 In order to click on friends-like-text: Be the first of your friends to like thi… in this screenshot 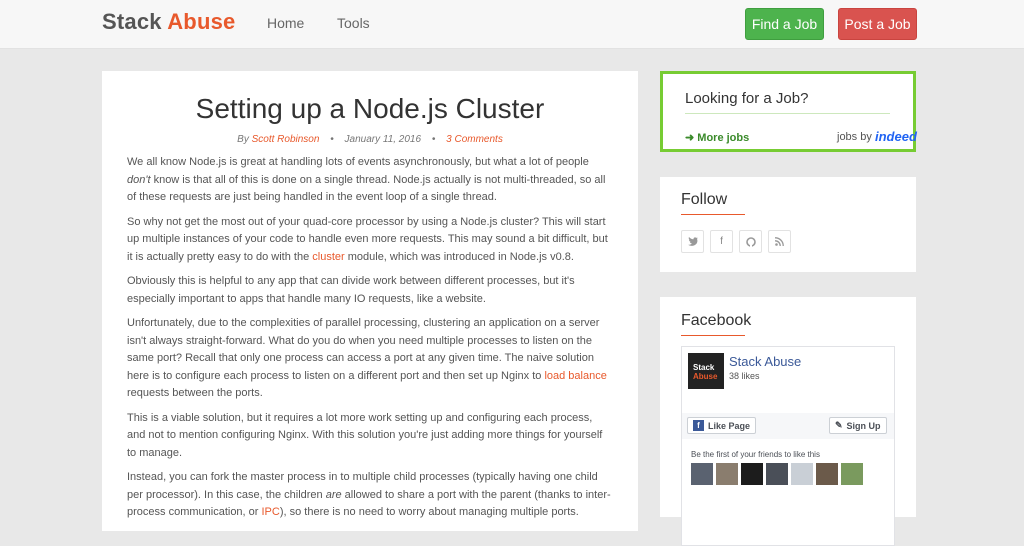, I will do `click(755, 454)`.